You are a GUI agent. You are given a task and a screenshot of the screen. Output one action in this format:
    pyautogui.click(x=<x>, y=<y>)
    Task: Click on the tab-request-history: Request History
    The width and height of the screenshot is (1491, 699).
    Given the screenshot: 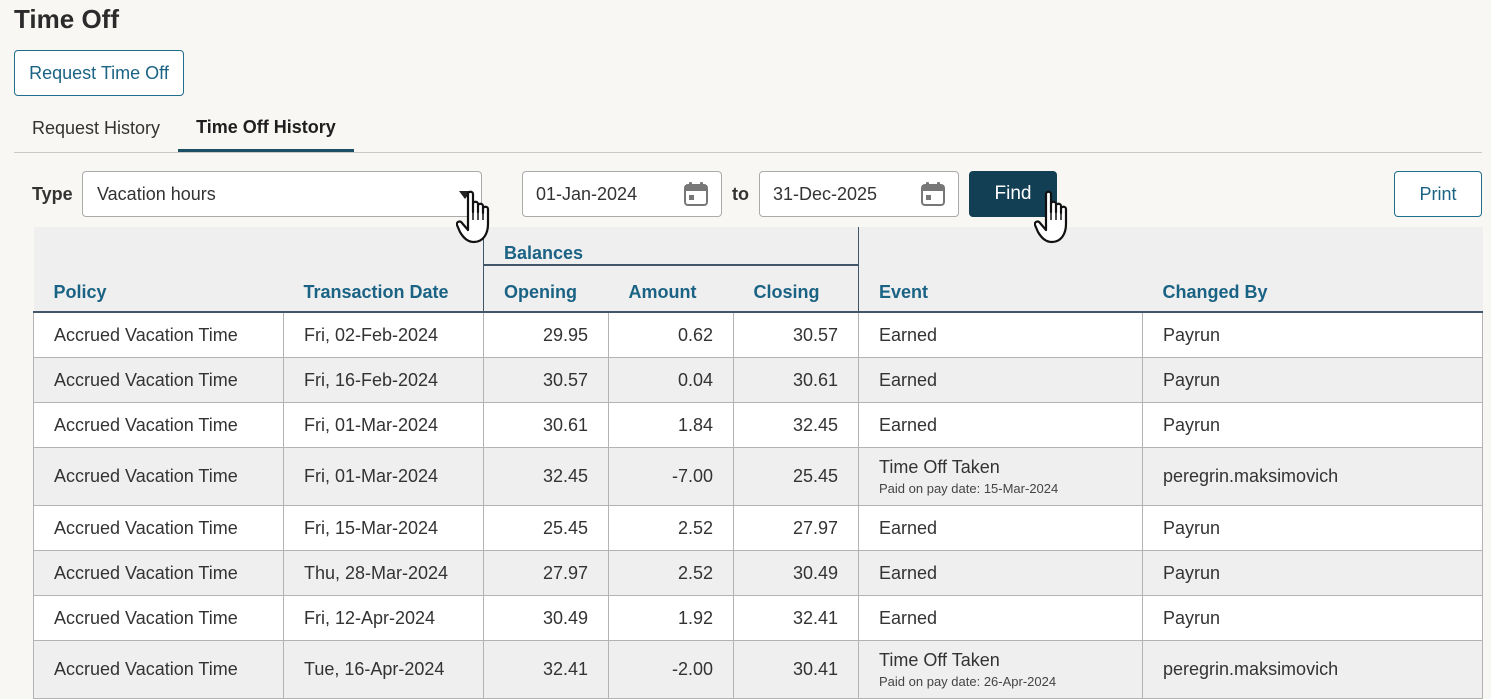 What is the action you would take?
    pyautogui.click(x=96, y=128)
    